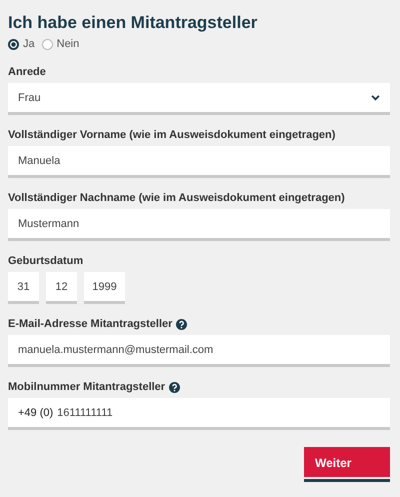 The width and height of the screenshot is (400, 497). I want to click on input-field: manuela.mustermann@mustermail.com, so click(199, 351).